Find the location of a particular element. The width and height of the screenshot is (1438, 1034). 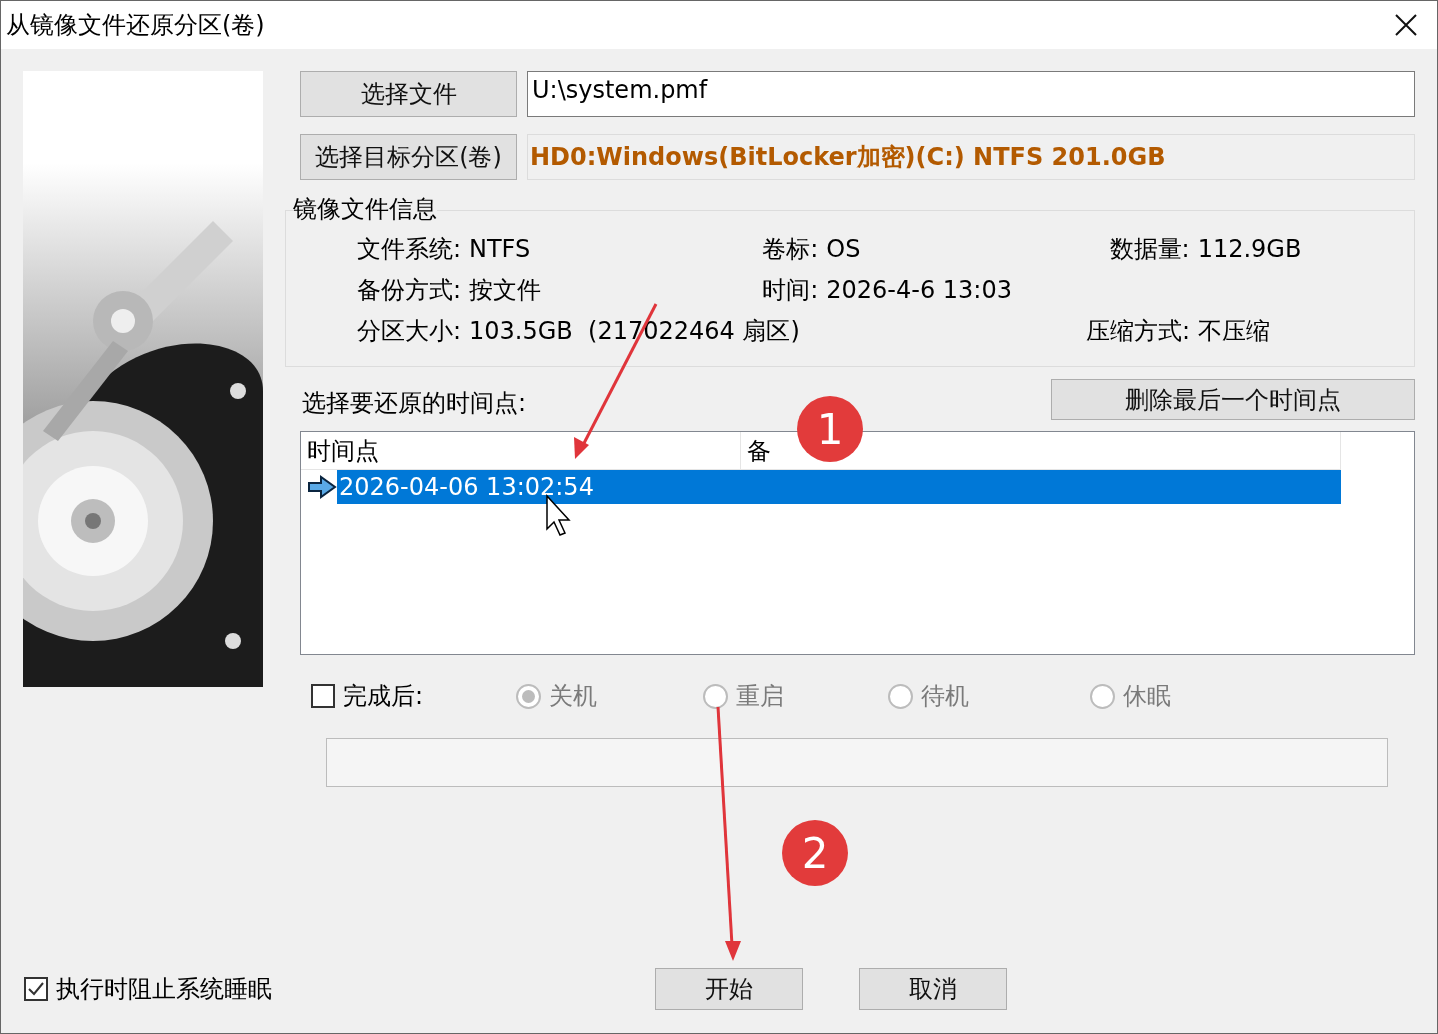

cursor-icon is located at coordinates (558, 515).